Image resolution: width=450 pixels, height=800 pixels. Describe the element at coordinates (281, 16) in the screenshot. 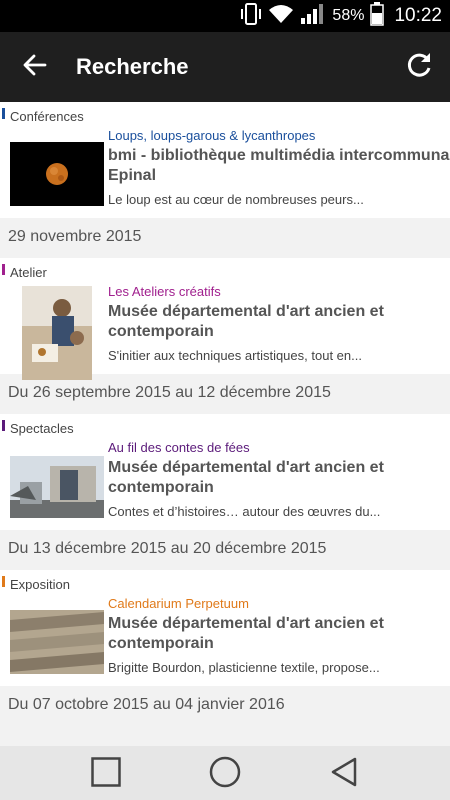

I see `wifi-icon` at that location.